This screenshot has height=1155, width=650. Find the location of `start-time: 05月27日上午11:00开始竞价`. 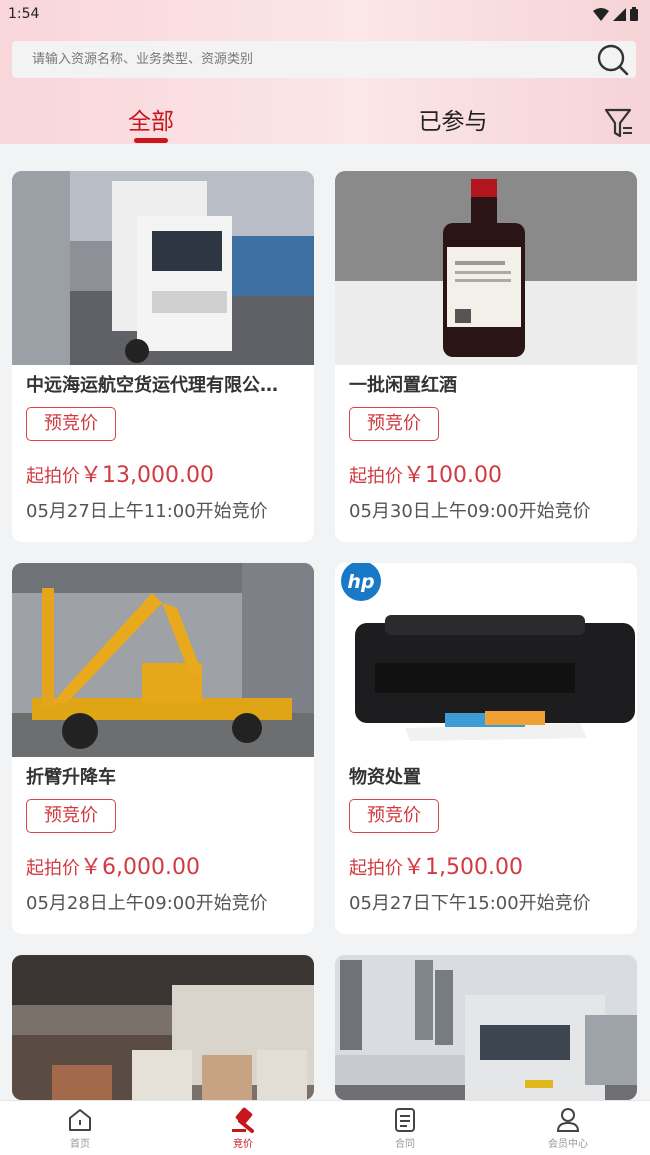

start-time: 05月27日上午11:00开始竞价 is located at coordinates (147, 511).